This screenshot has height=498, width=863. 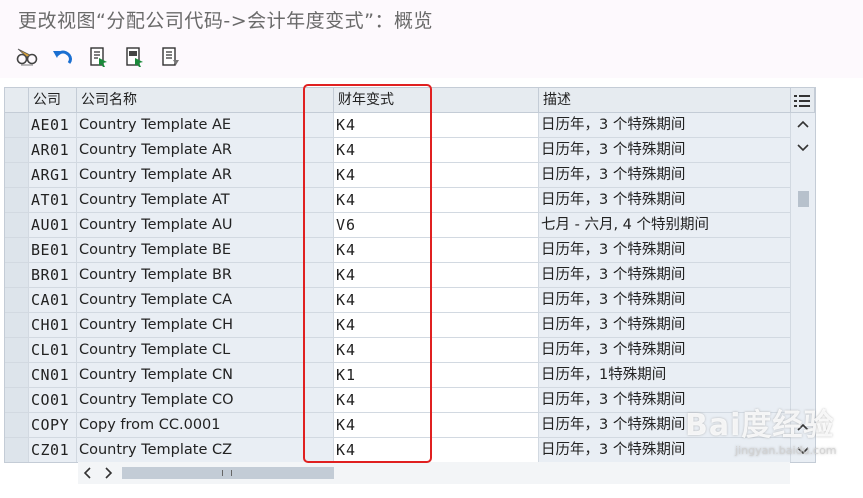 What do you see at coordinates (665, 225) in the screenshot?
I see `cell-description: 七月 - 六月, 4 个特别期间` at bounding box center [665, 225].